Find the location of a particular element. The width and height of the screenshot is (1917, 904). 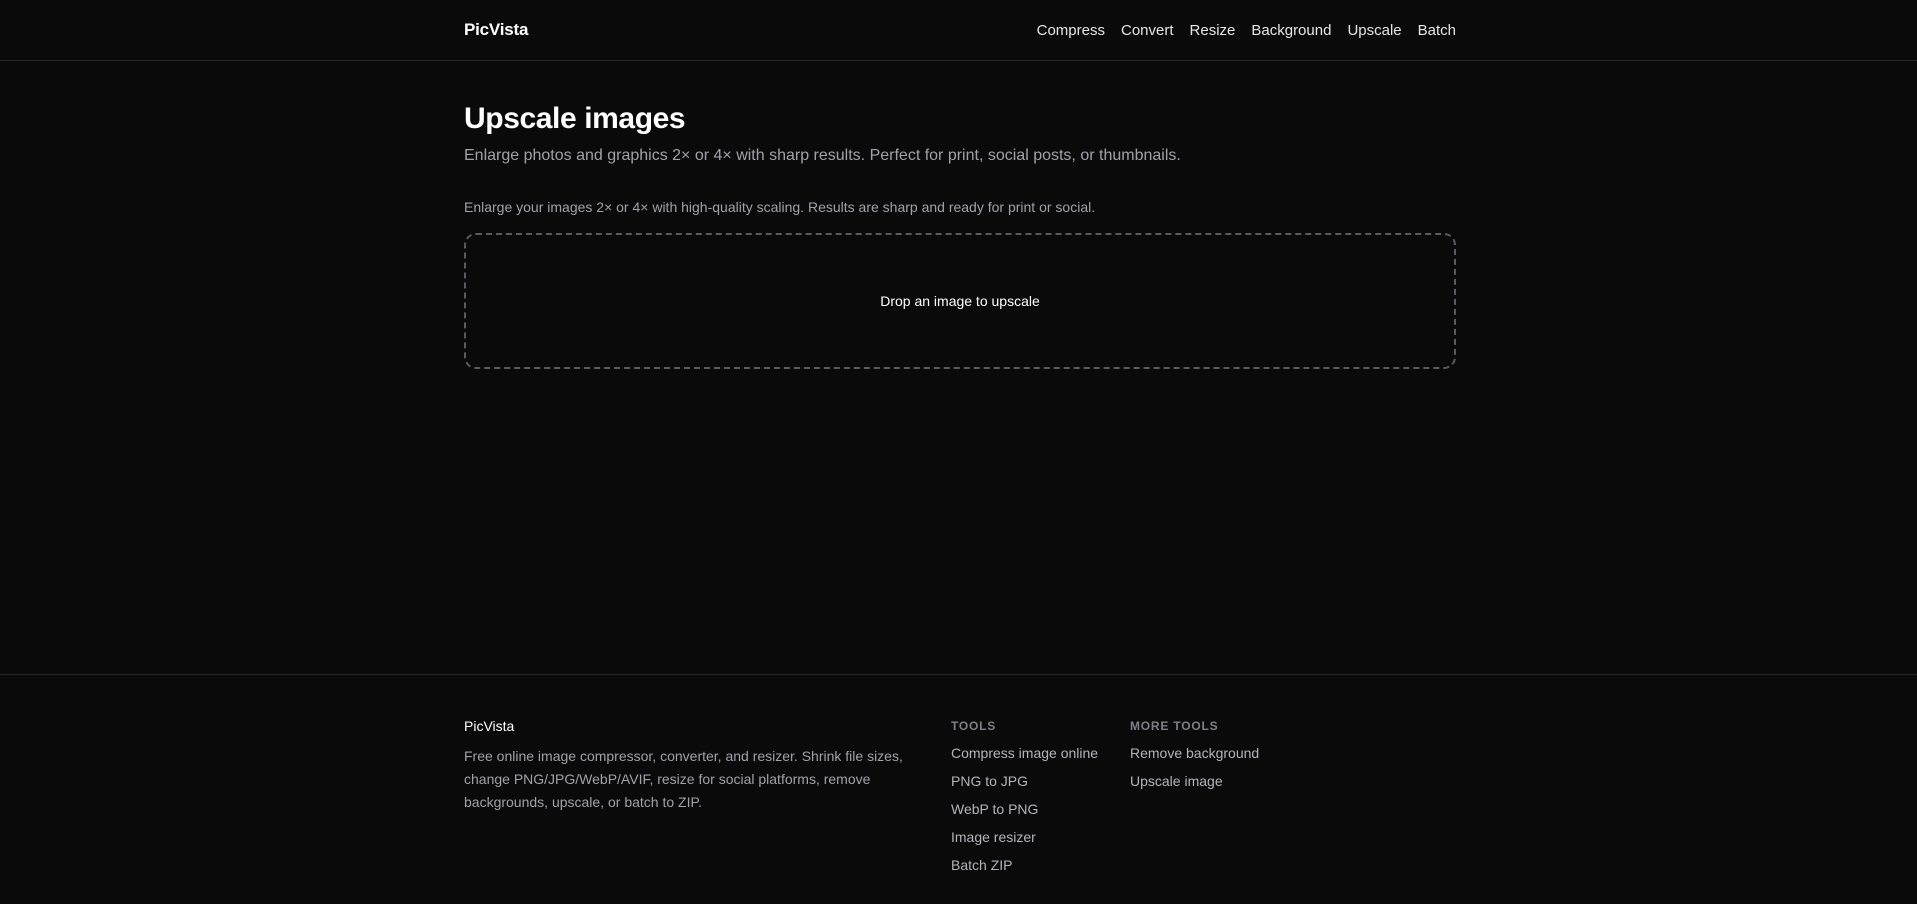

footer-link-image-resizer: Image resizer is located at coordinates (1024, 837).